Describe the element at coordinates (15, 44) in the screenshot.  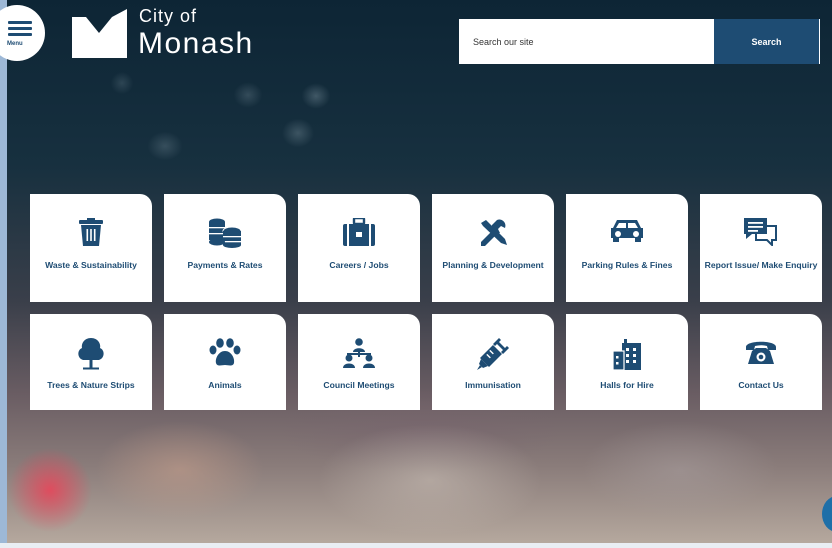
I see `menu-label: Menu` at that location.